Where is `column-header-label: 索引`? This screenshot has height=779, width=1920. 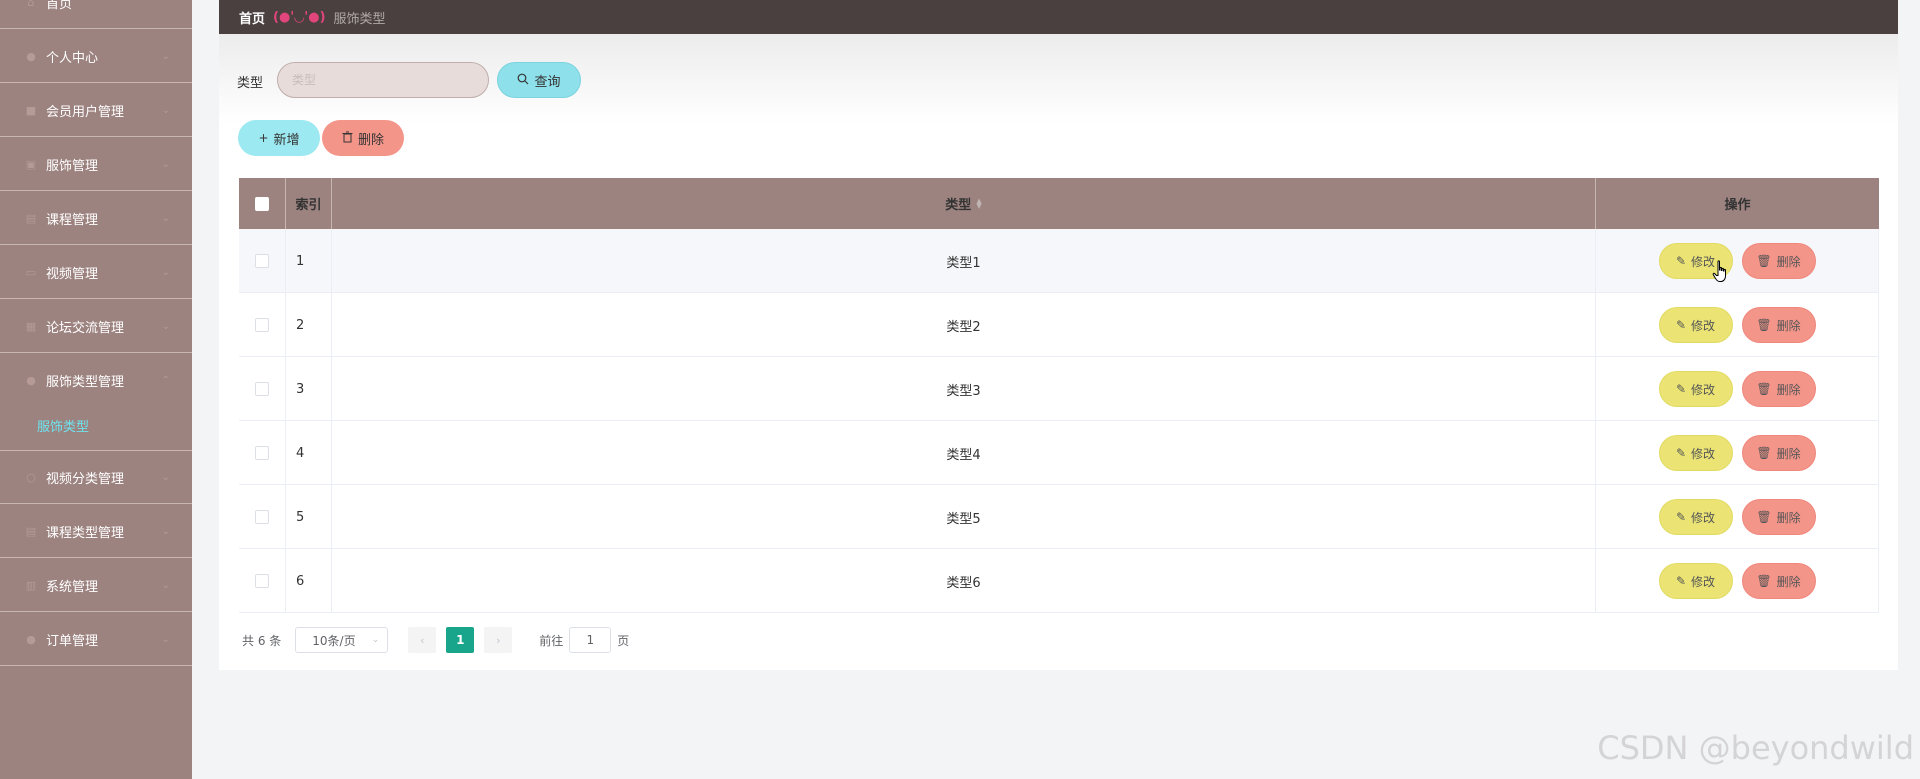 column-header-label: 索引 is located at coordinates (308, 205).